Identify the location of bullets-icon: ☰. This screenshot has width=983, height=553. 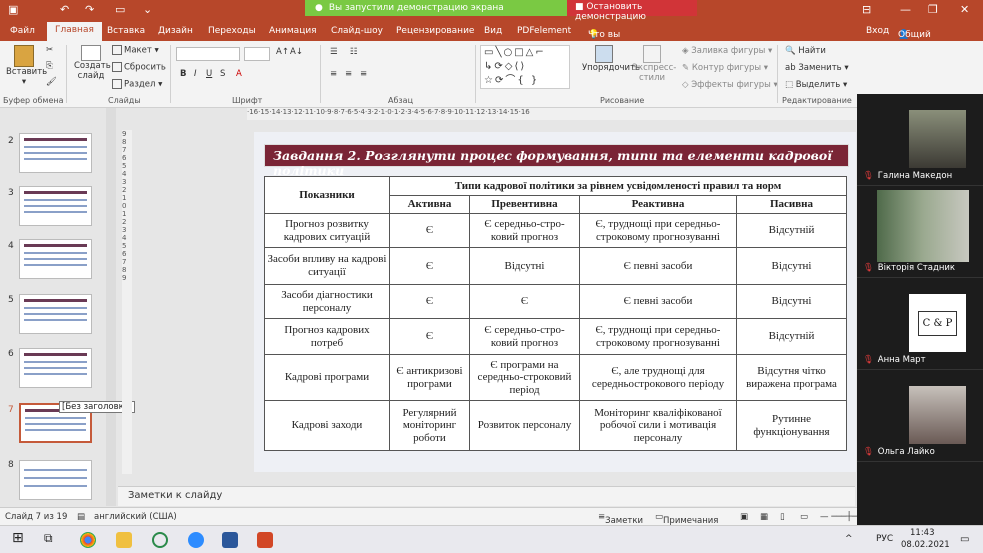
(334, 52).